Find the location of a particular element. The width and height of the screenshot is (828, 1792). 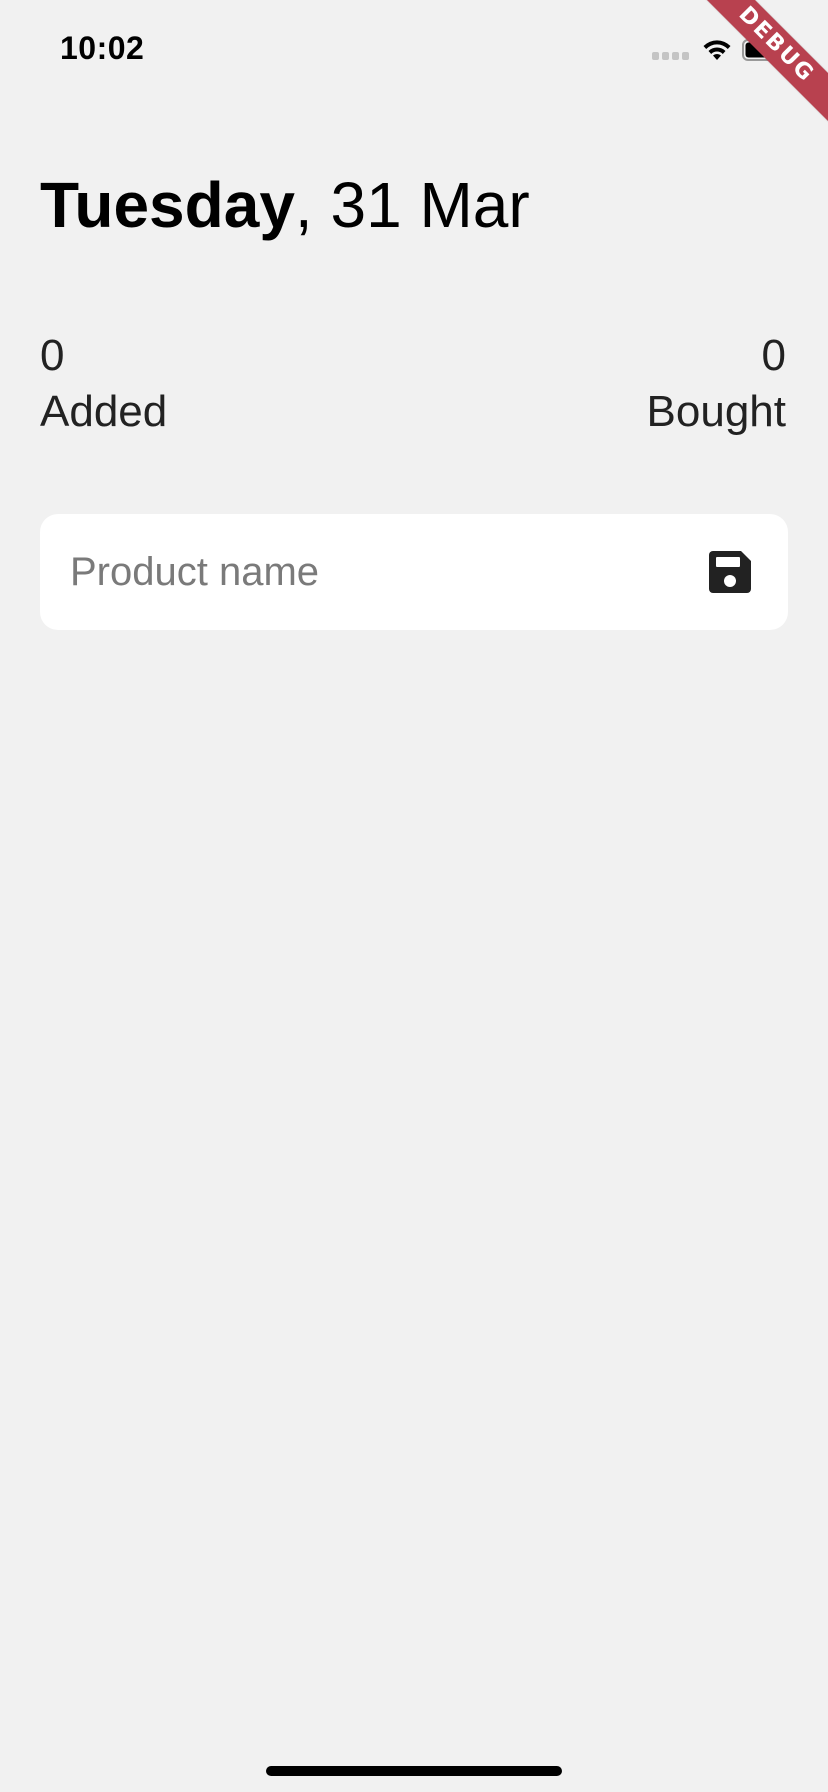

home-indicator is located at coordinates (414, 1771).